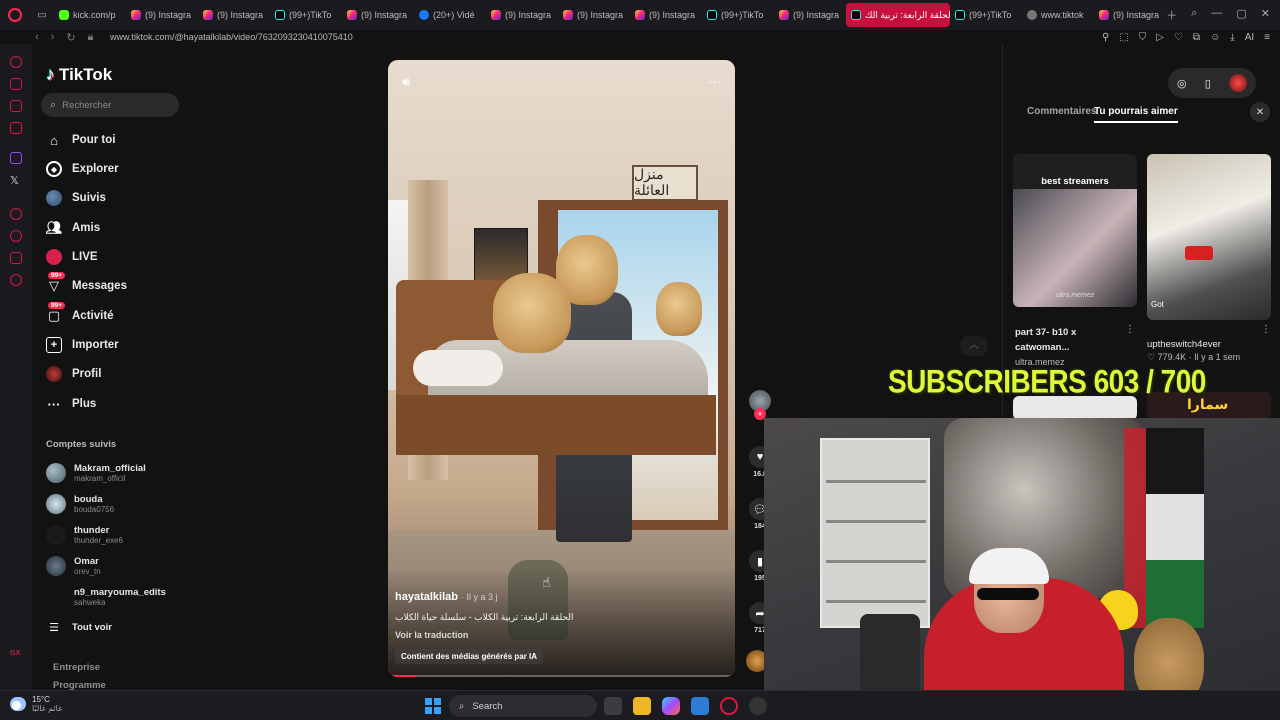  What do you see at coordinates (760, 405) in the screenshot?
I see `author-avatar-button: +` at bounding box center [760, 405].